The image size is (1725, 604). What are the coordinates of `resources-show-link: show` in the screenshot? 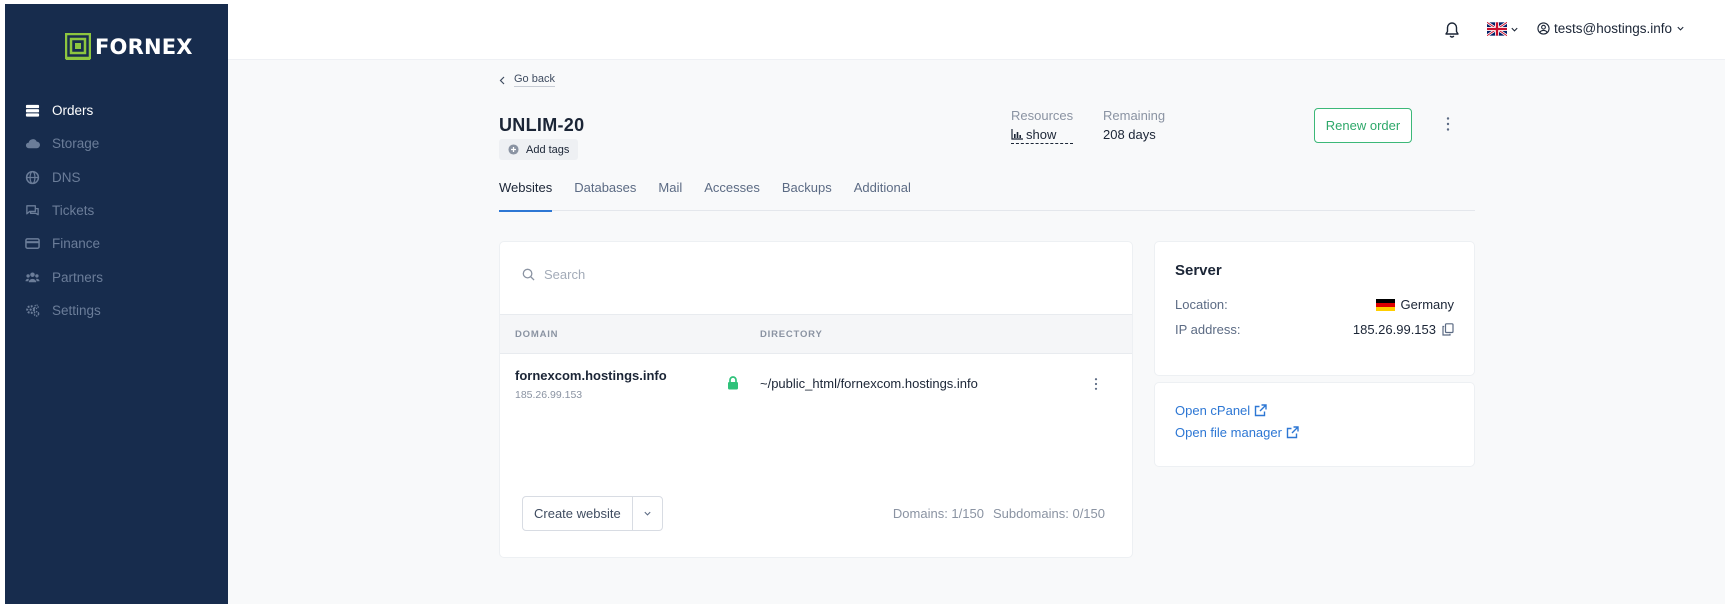 It's located at (1042, 135).